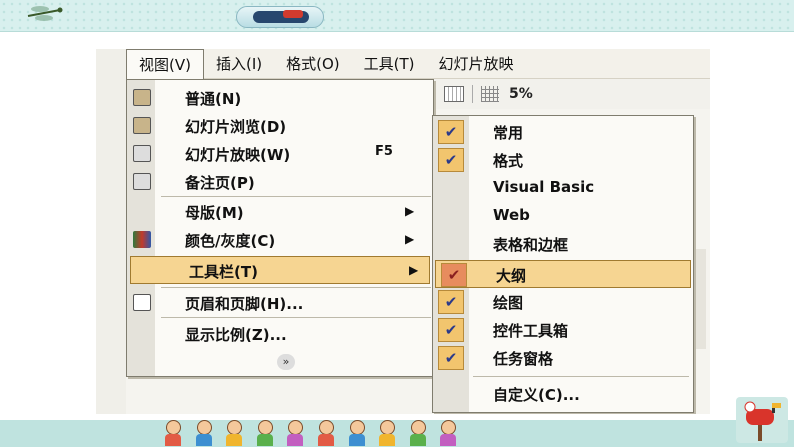  Describe the element at coordinates (563, 274) in the screenshot. I see `toolbar-item-outline: ✔ 大纲` at that location.